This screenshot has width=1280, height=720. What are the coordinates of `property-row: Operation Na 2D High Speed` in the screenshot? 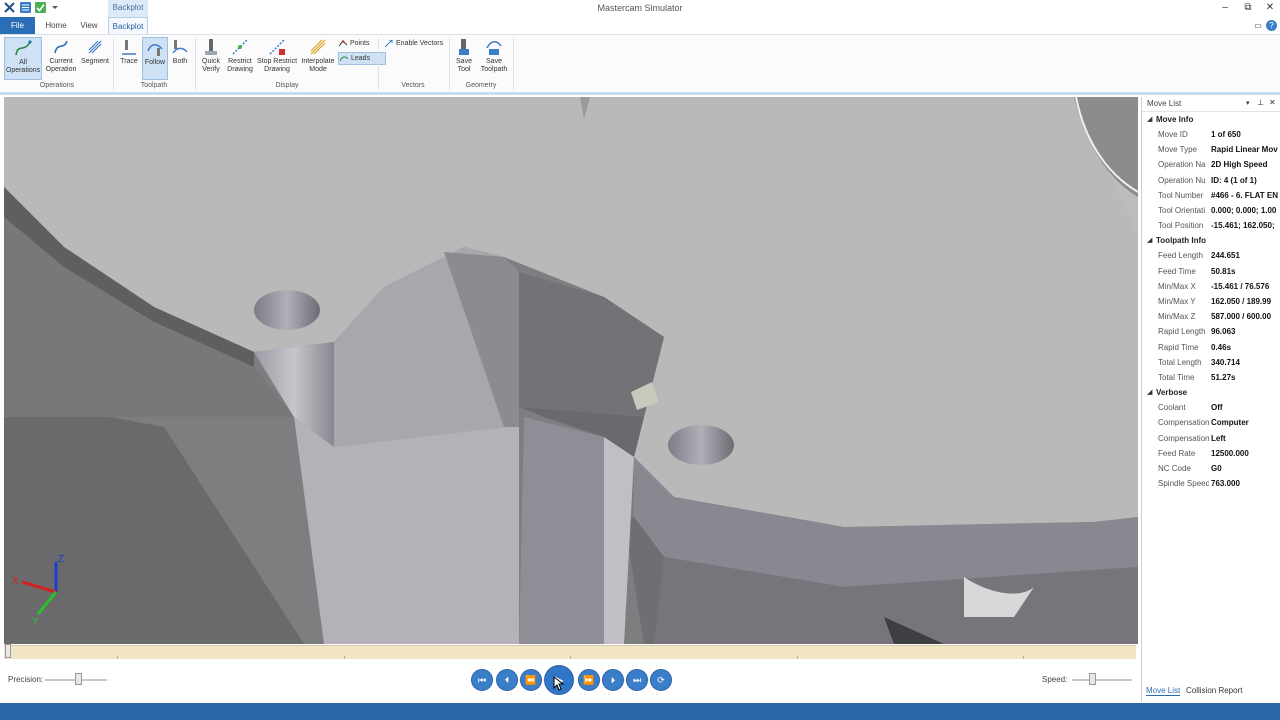 It's located at (1211, 164).